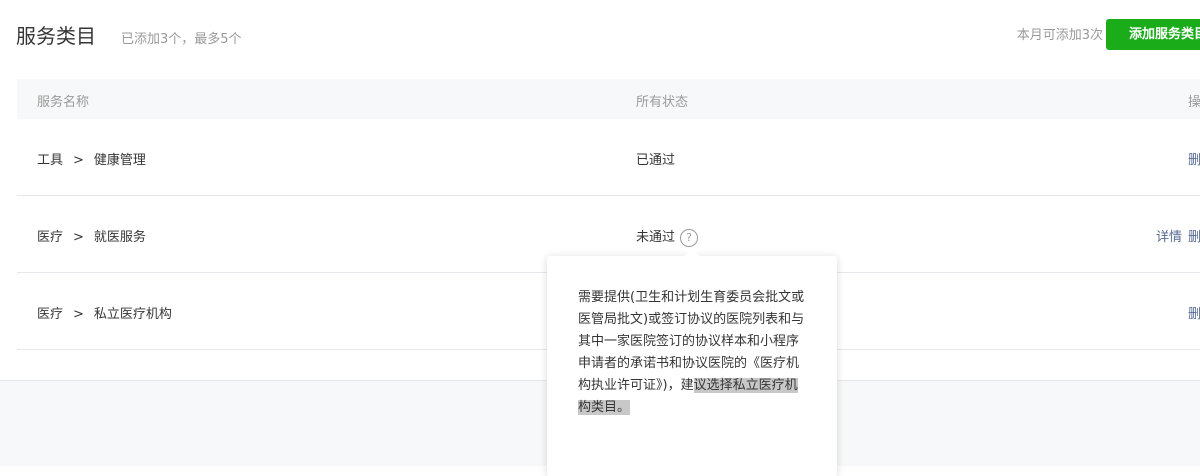 The height and width of the screenshot is (476, 1200). I want to click on subcategory-label: 健康管理, so click(119, 160).